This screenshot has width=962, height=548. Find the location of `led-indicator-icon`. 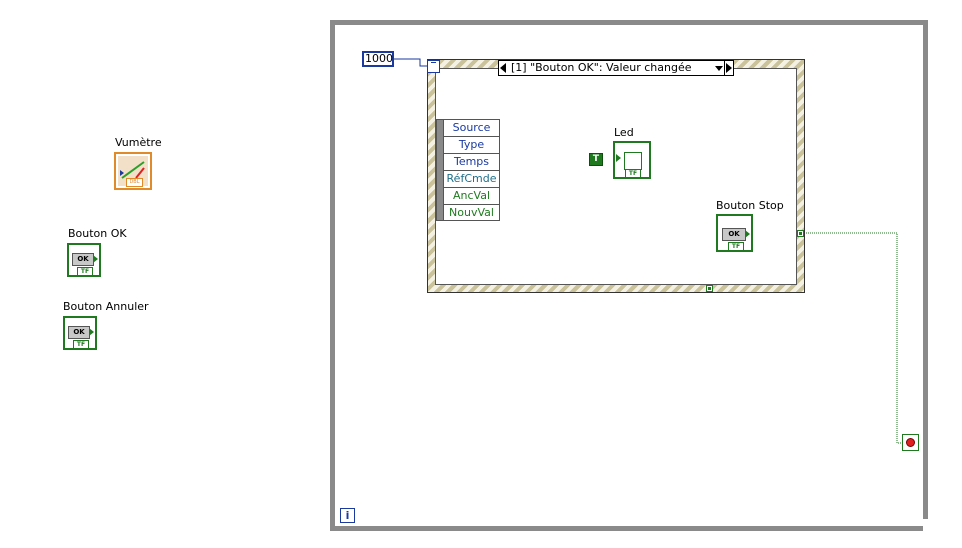

led-indicator-icon is located at coordinates (633, 161).